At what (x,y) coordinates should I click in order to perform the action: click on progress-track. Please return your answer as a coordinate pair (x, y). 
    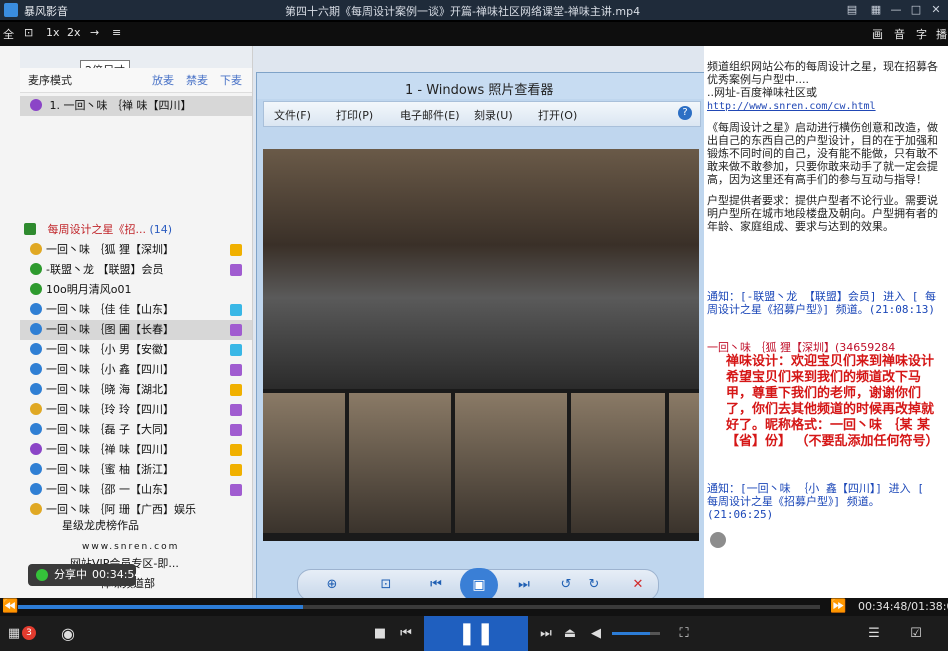
    Looking at the image, I should click on (419, 607).